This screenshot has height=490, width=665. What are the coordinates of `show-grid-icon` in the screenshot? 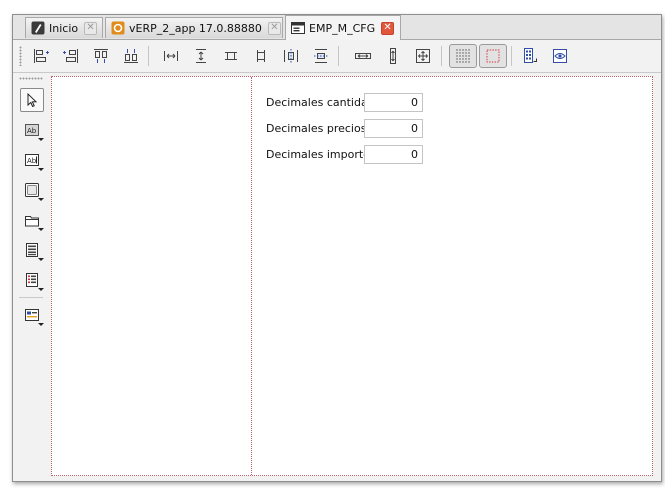 It's located at (463, 56).